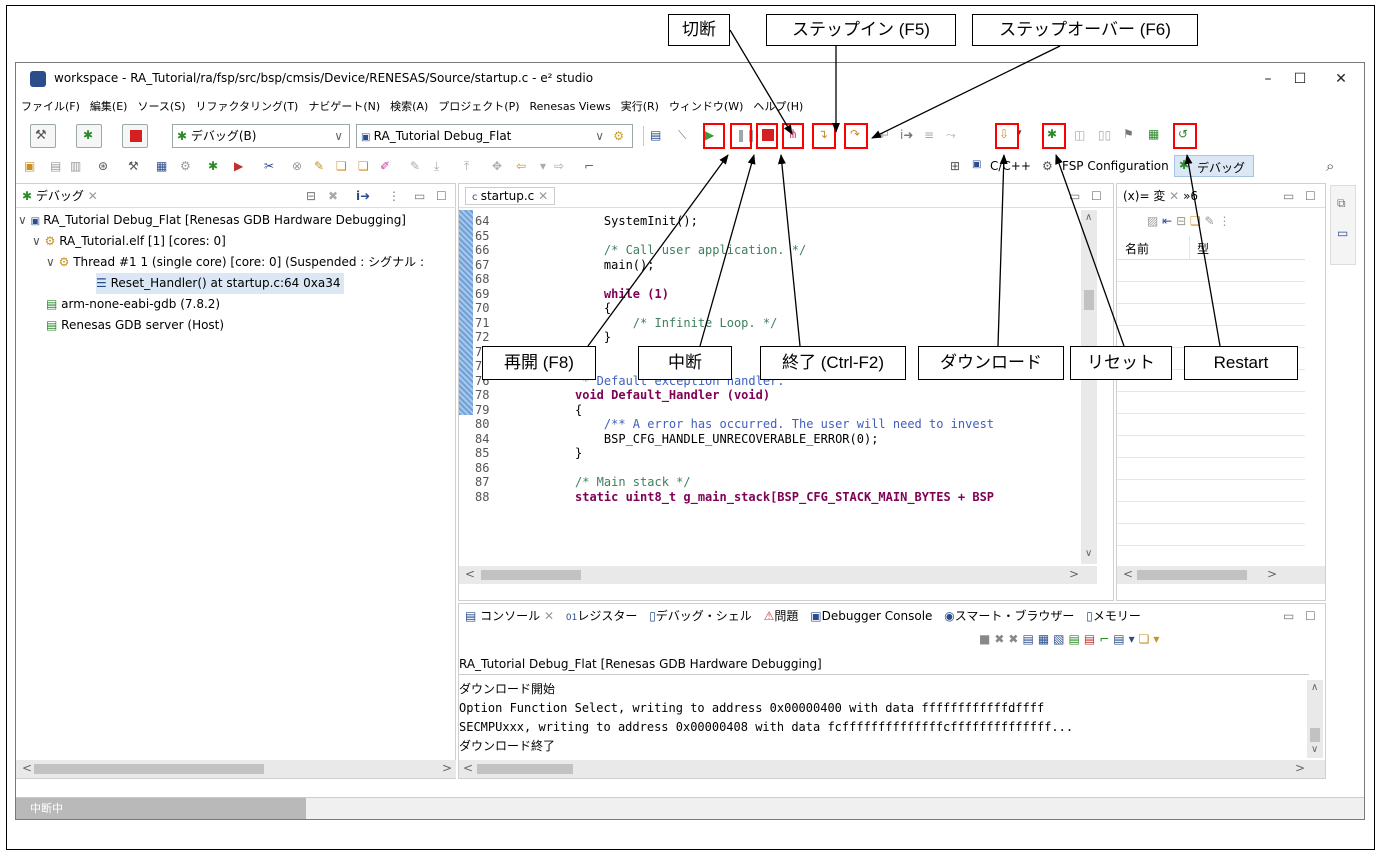 The height and width of the screenshot is (856, 1381). I want to click on open-file-icon: ❏, so click(366, 167).